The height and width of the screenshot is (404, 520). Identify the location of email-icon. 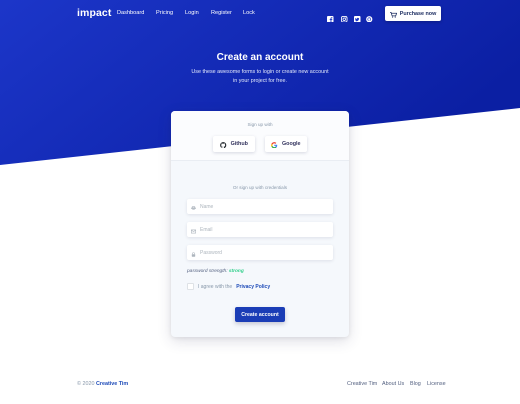
(194, 230).